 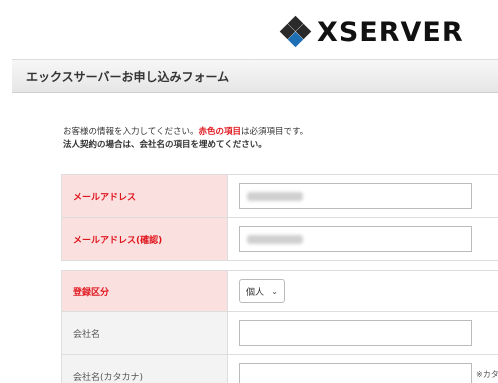 What do you see at coordinates (255, 292) in the screenshot?
I see `registration-type-value: 個人` at bounding box center [255, 292].